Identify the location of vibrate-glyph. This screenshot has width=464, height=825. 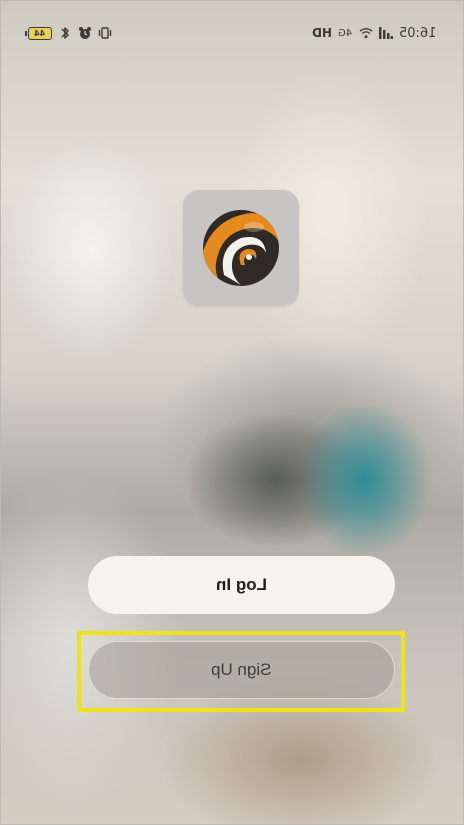
(105, 33).